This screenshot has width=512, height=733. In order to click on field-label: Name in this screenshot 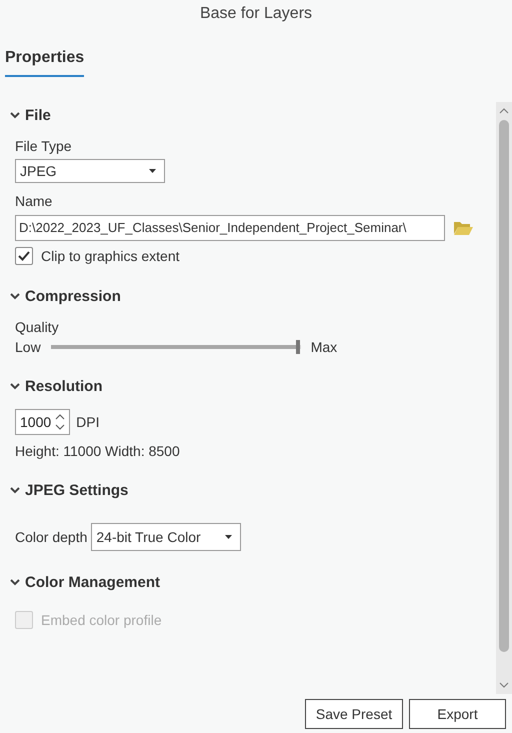, I will do `click(33, 202)`.